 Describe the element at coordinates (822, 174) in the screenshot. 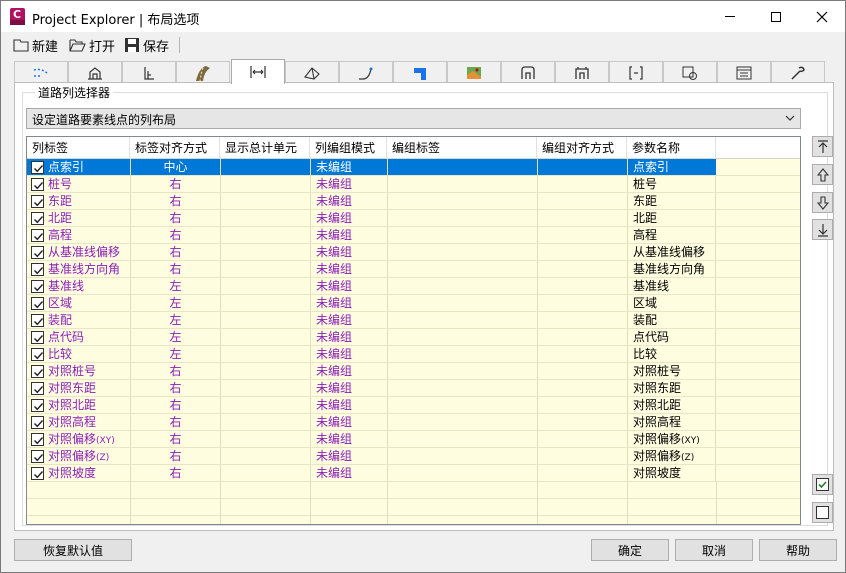

I see `move-up-button` at that location.